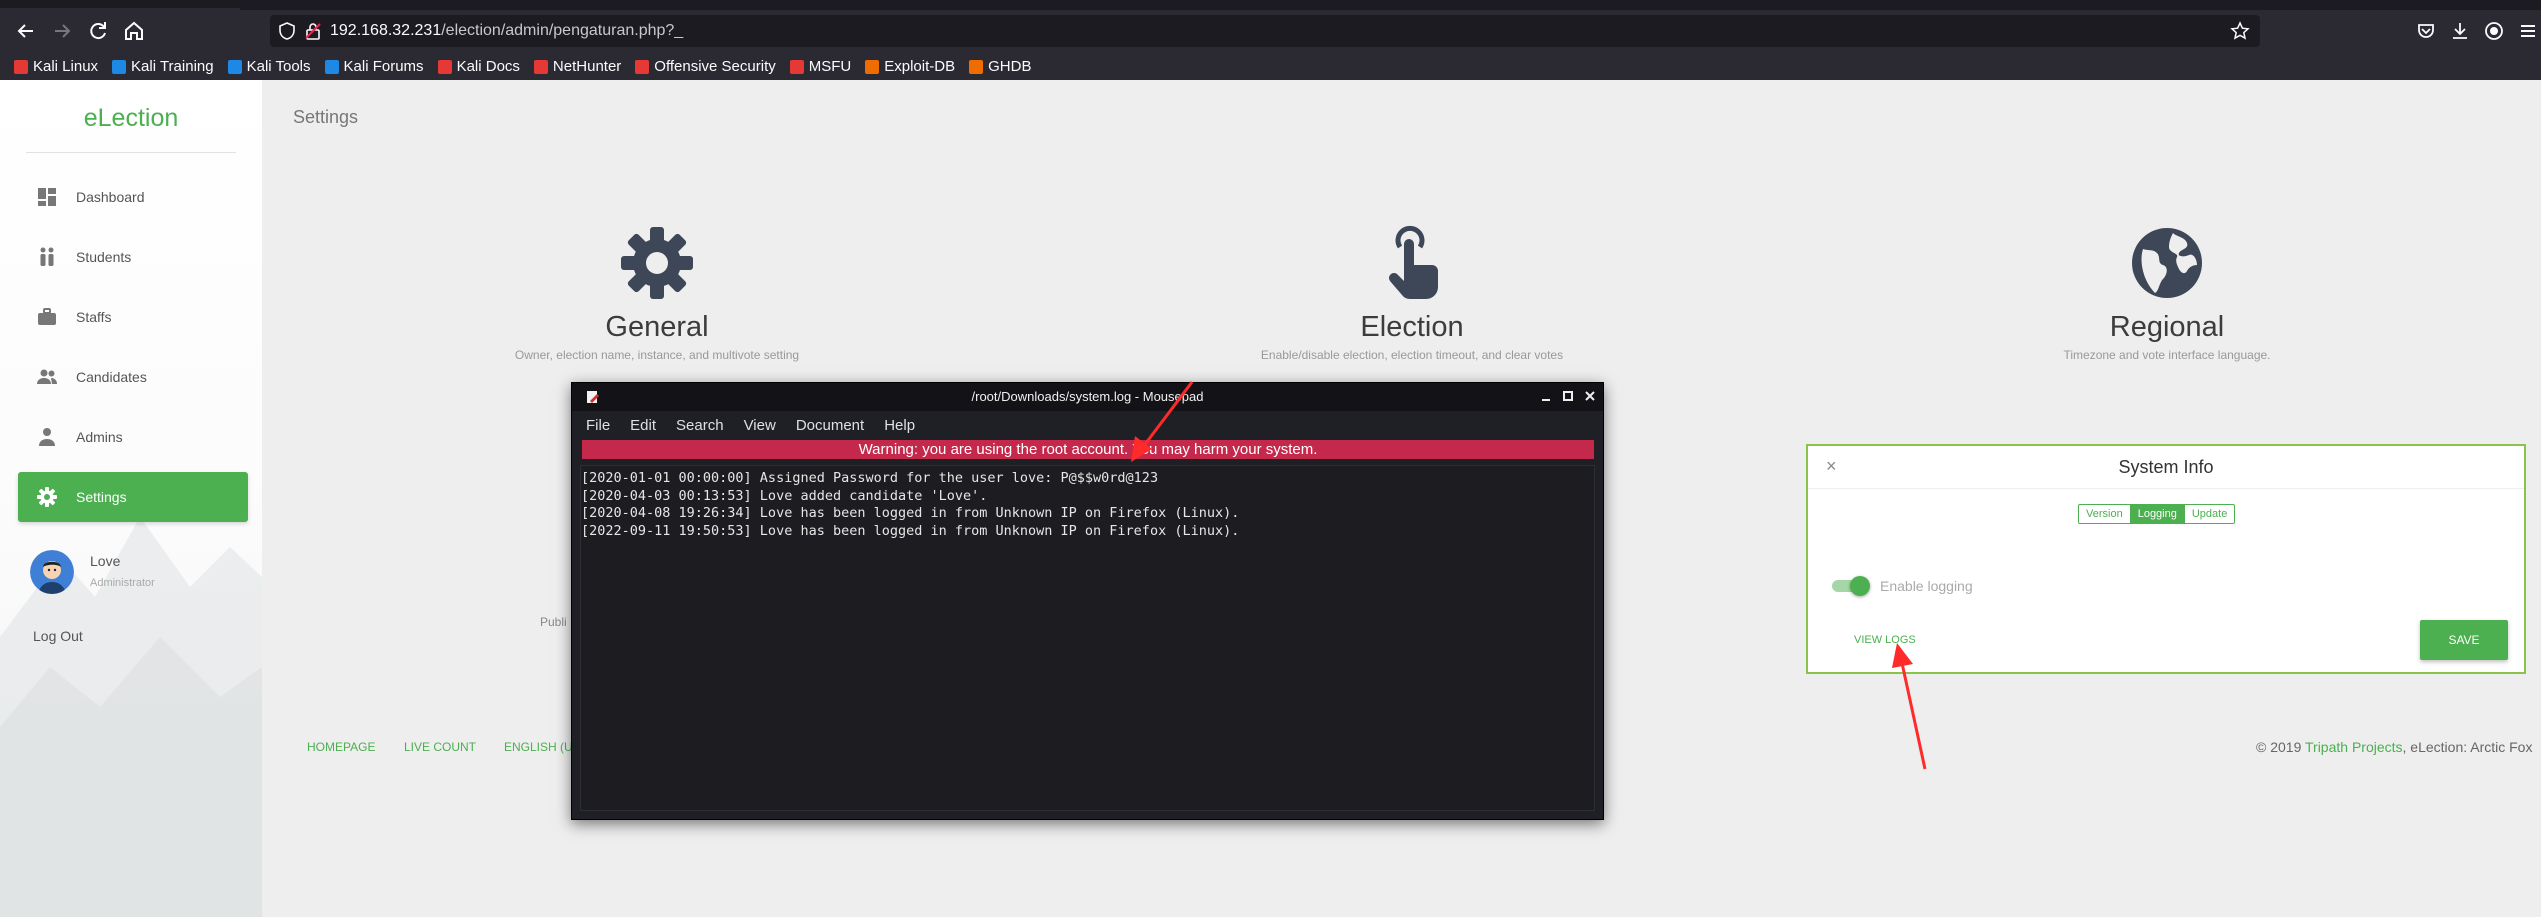 The width and height of the screenshot is (2541, 917). Describe the element at coordinates (2467, 747) in the screenshot. I see `copyright-suffix: , eLection: Arctic Fox` at that location.